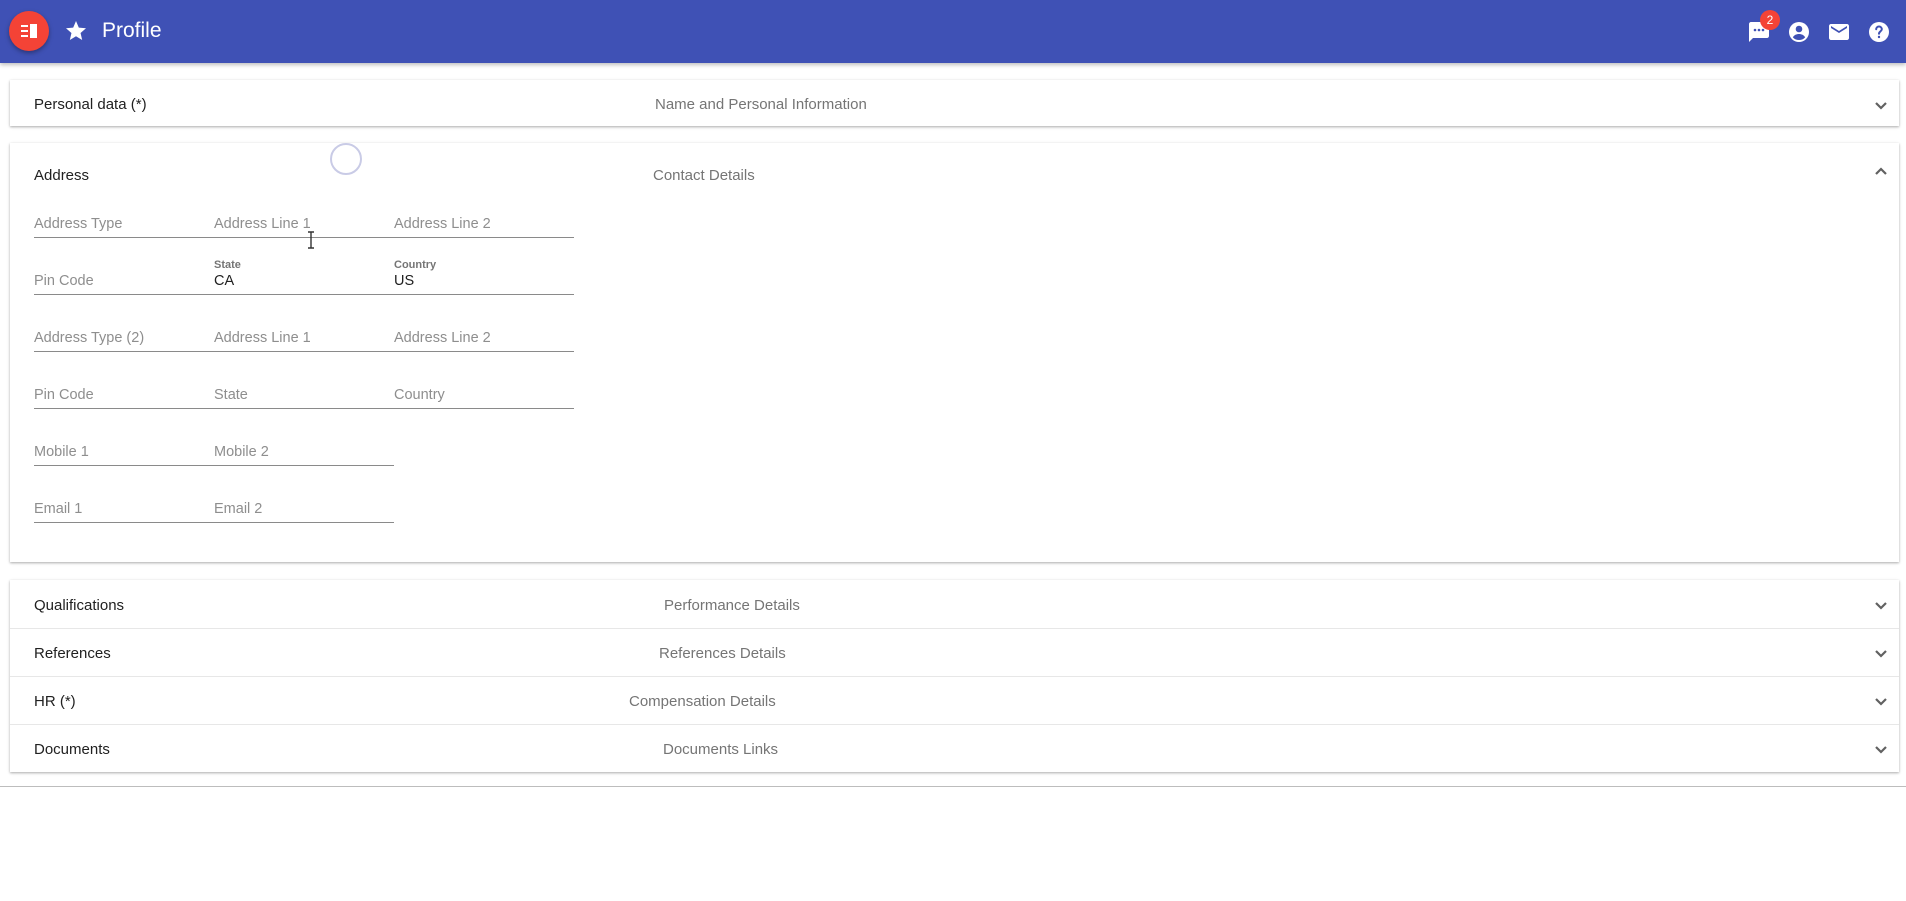  What do you see at coordinates (311, 240) in the screenshot?
I see `text-cursor-icon` at bounding box center [311, 240].